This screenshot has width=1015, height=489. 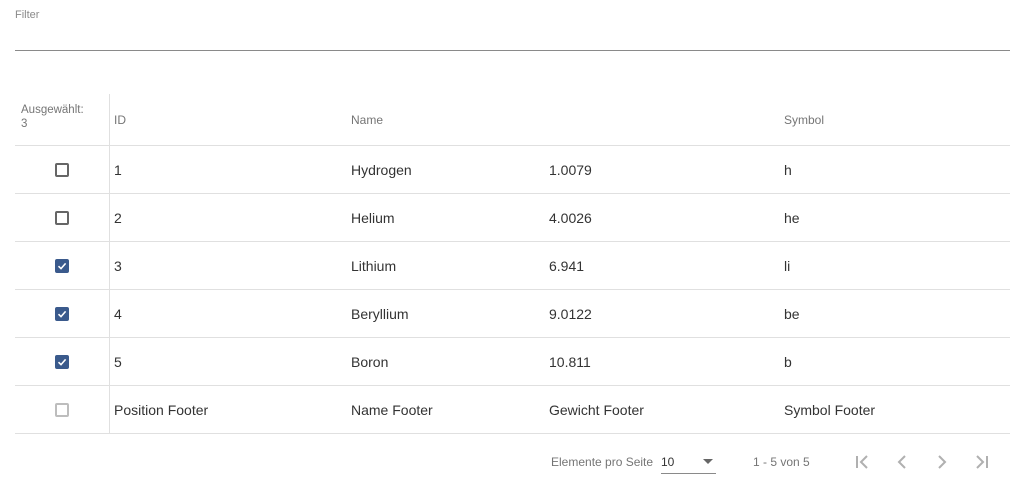 What do you see at coordinates (781, 462) in the screenshot?
I see `page-range-label: 1 - 5 von 5` at bounding box center [781, 462].